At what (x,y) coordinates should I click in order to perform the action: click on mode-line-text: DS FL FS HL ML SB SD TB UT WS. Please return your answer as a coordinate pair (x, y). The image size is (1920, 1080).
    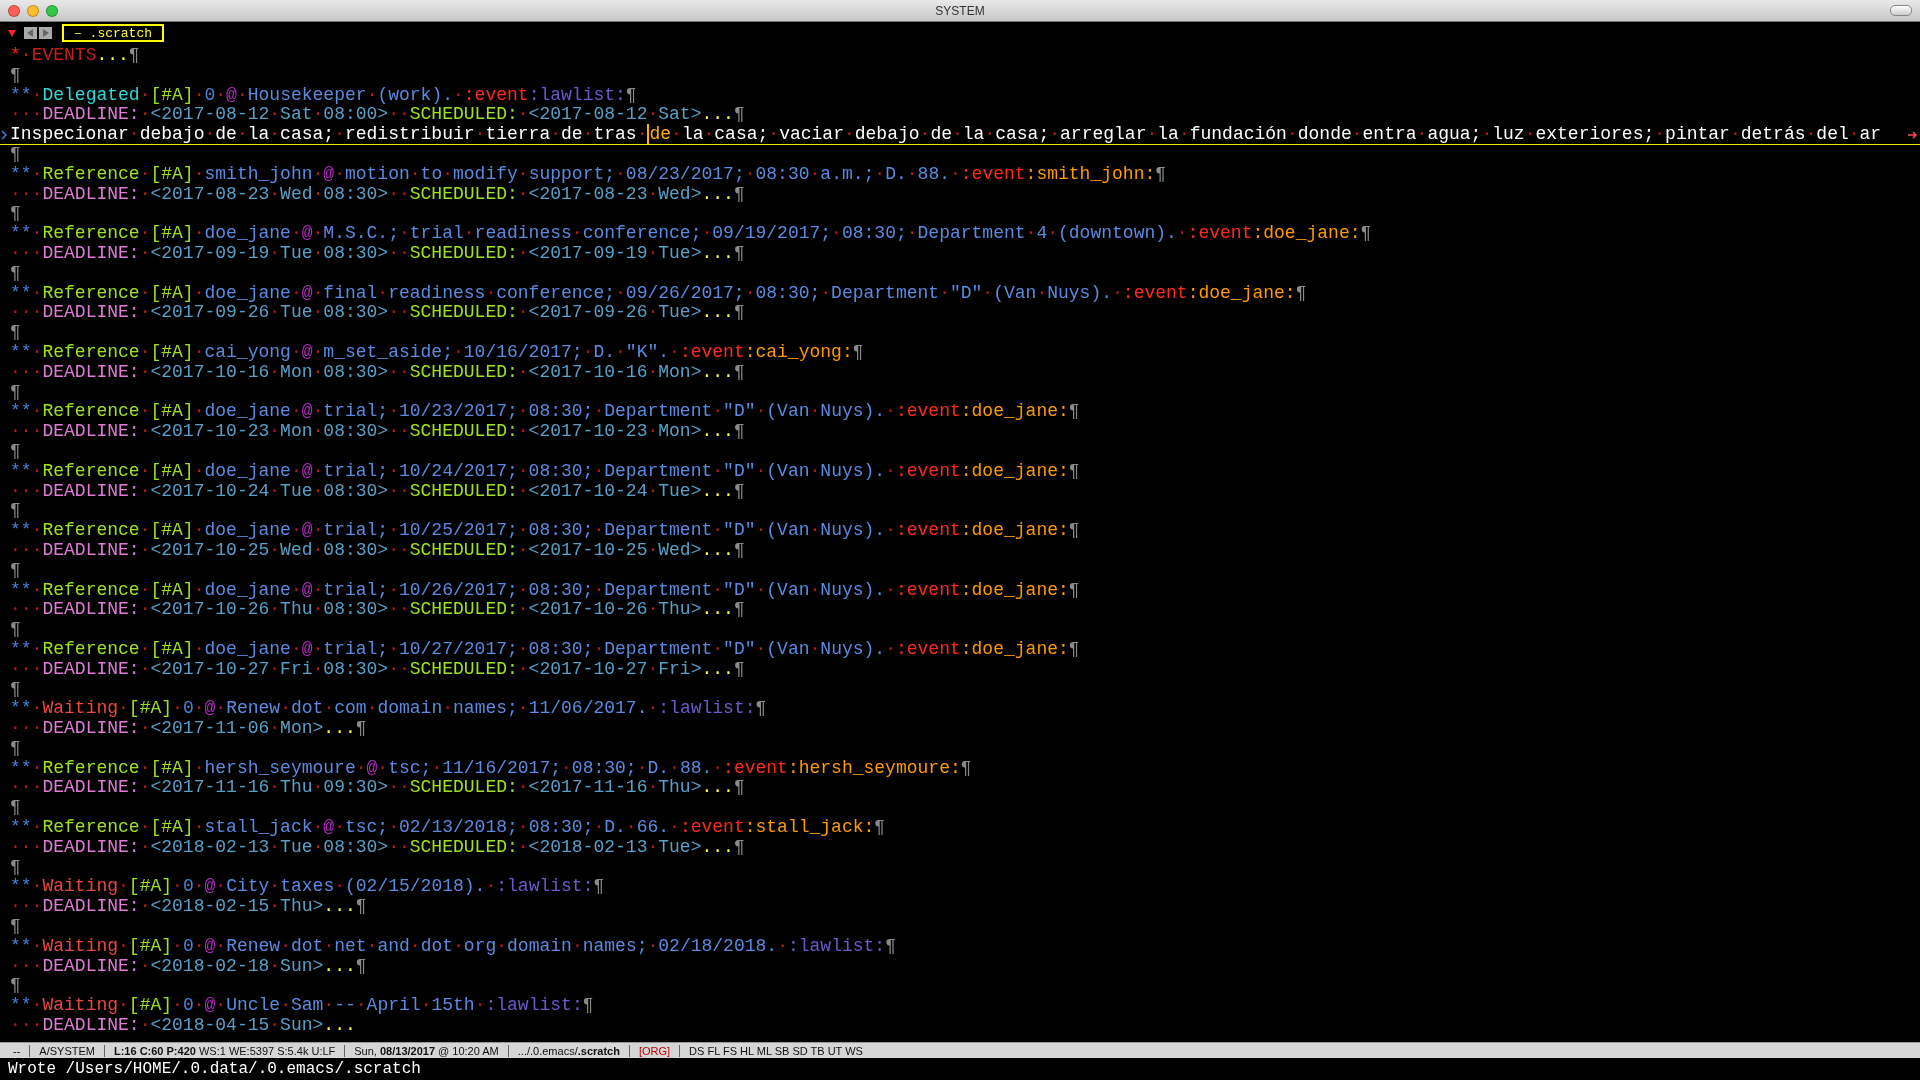
    Looking at the image, I should click on (776, 1050).